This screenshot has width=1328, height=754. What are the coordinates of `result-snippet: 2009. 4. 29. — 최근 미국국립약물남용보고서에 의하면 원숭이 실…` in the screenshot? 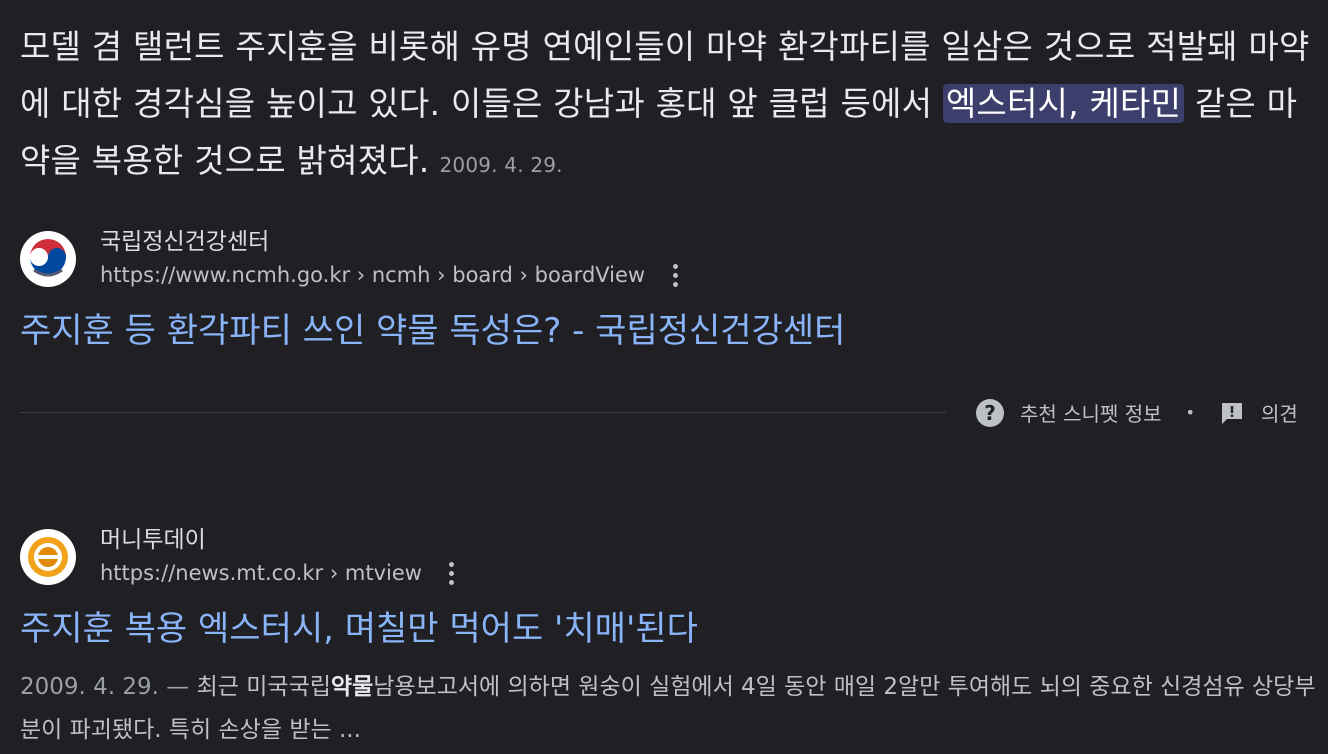 It's located at (670, 709).